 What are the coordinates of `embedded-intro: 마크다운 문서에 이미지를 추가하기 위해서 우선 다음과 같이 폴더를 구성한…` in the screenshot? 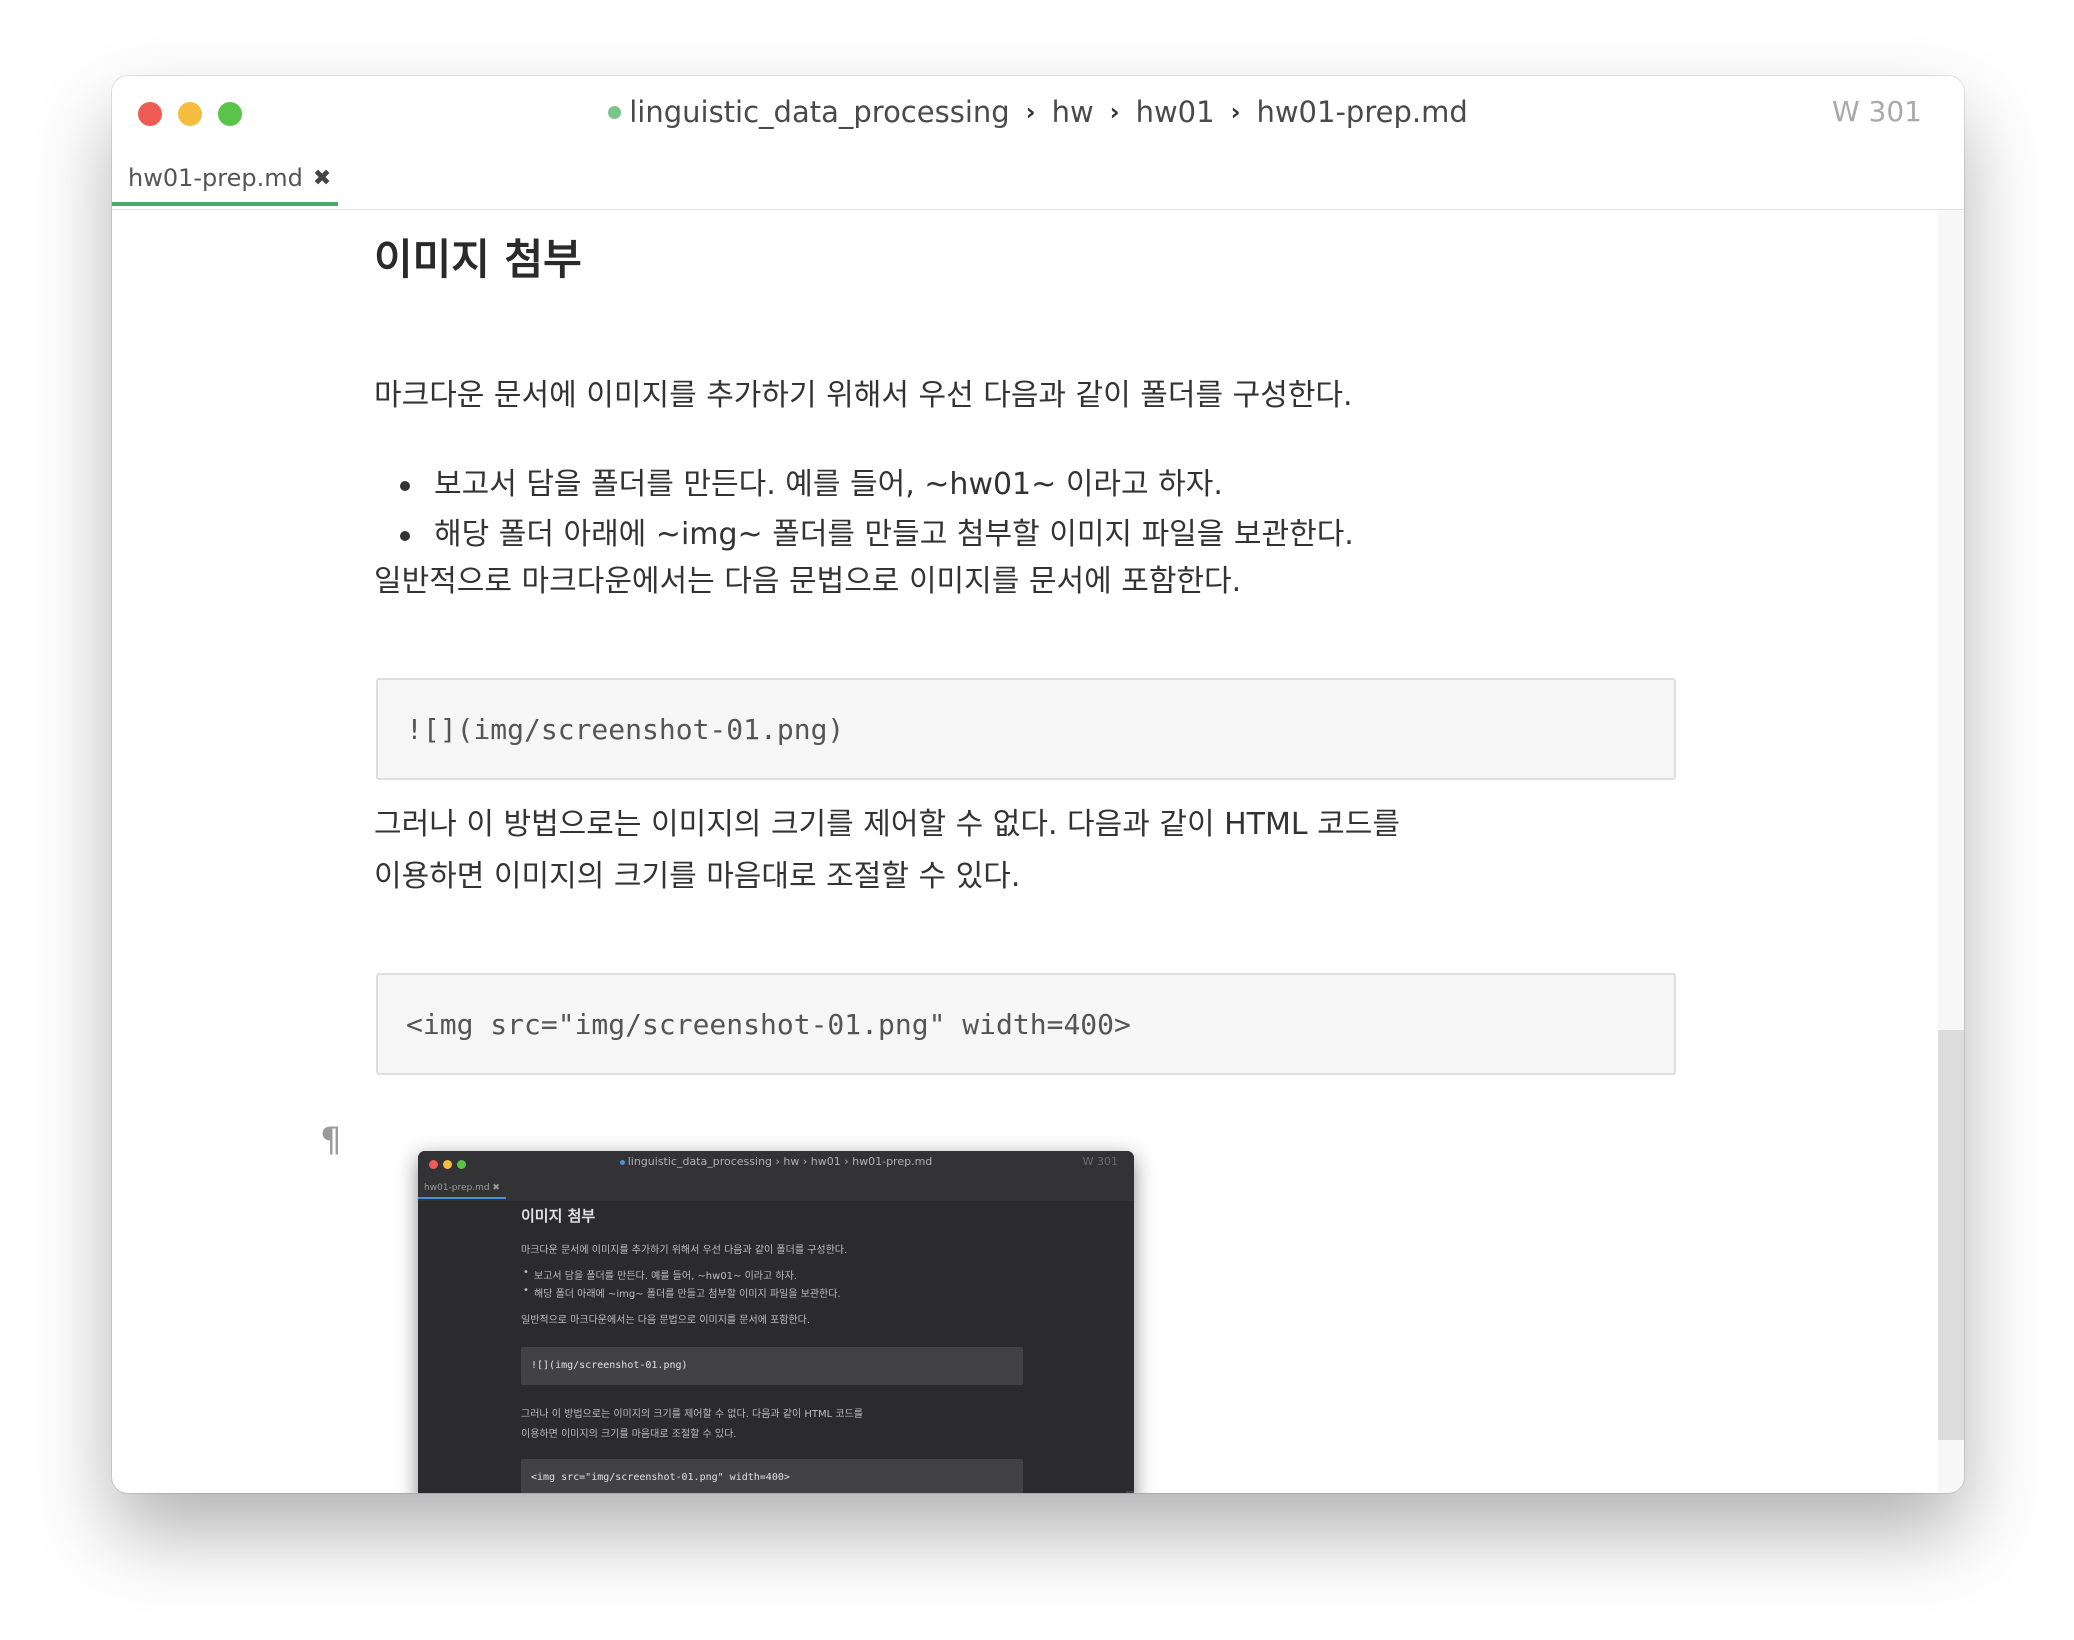 It's located at (684, 1250).